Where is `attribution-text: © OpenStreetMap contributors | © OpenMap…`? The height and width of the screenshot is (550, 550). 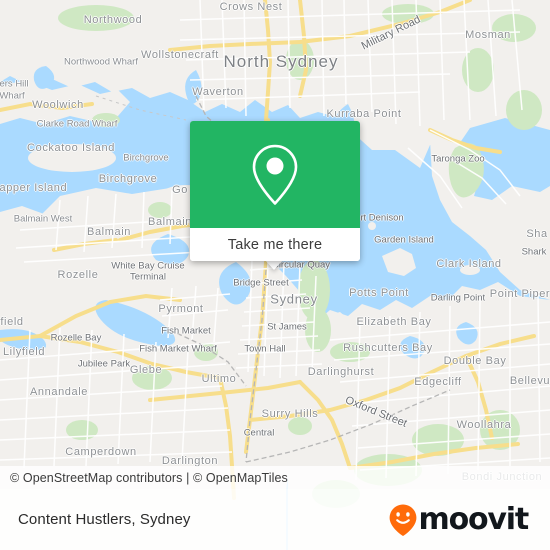
attribution-text: © OpenStreetMap contributors | © OpenMap… is located at coordinates (144, 478).